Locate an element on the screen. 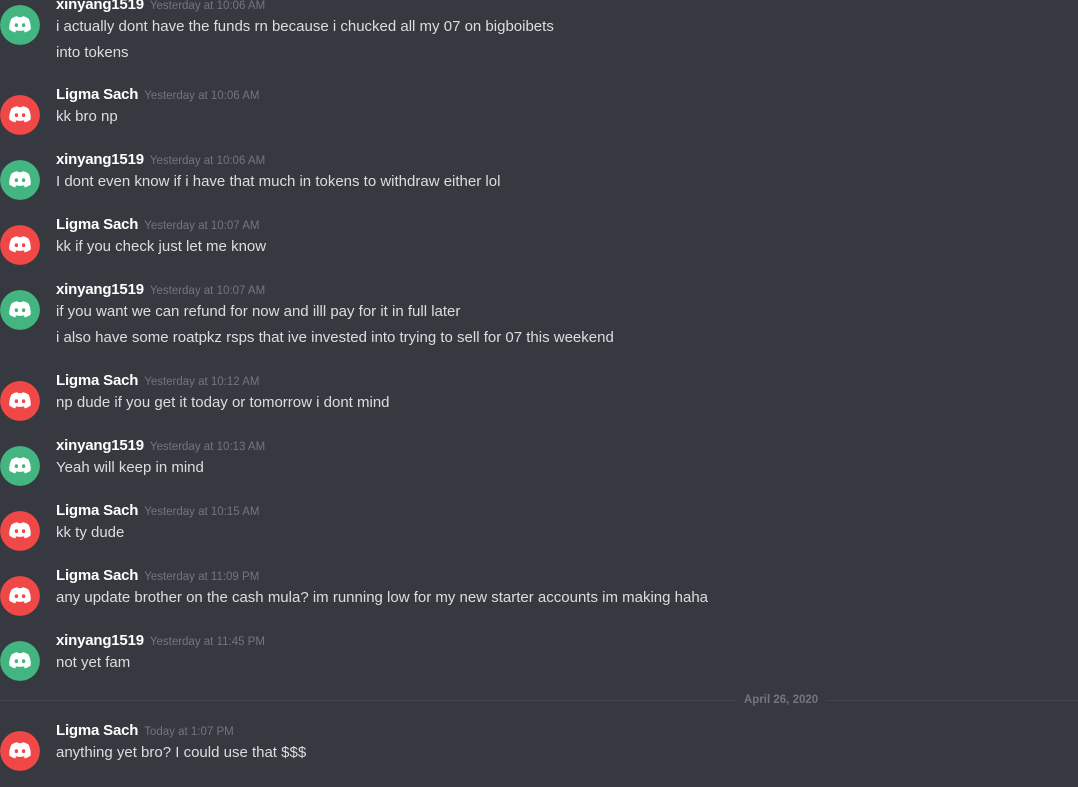  date-divider: April 26, 2020 is located at coordinates (539, 700).